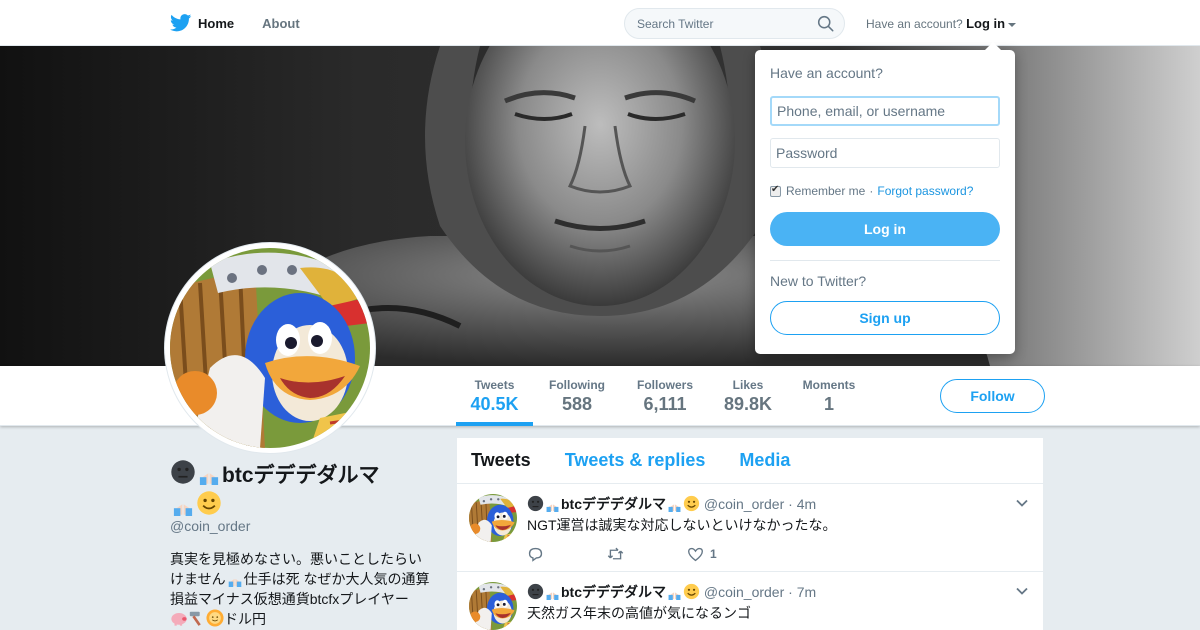  Describe the element at coordinates (713, 554) in the screenshot. I see `like-count: 1` at that location.